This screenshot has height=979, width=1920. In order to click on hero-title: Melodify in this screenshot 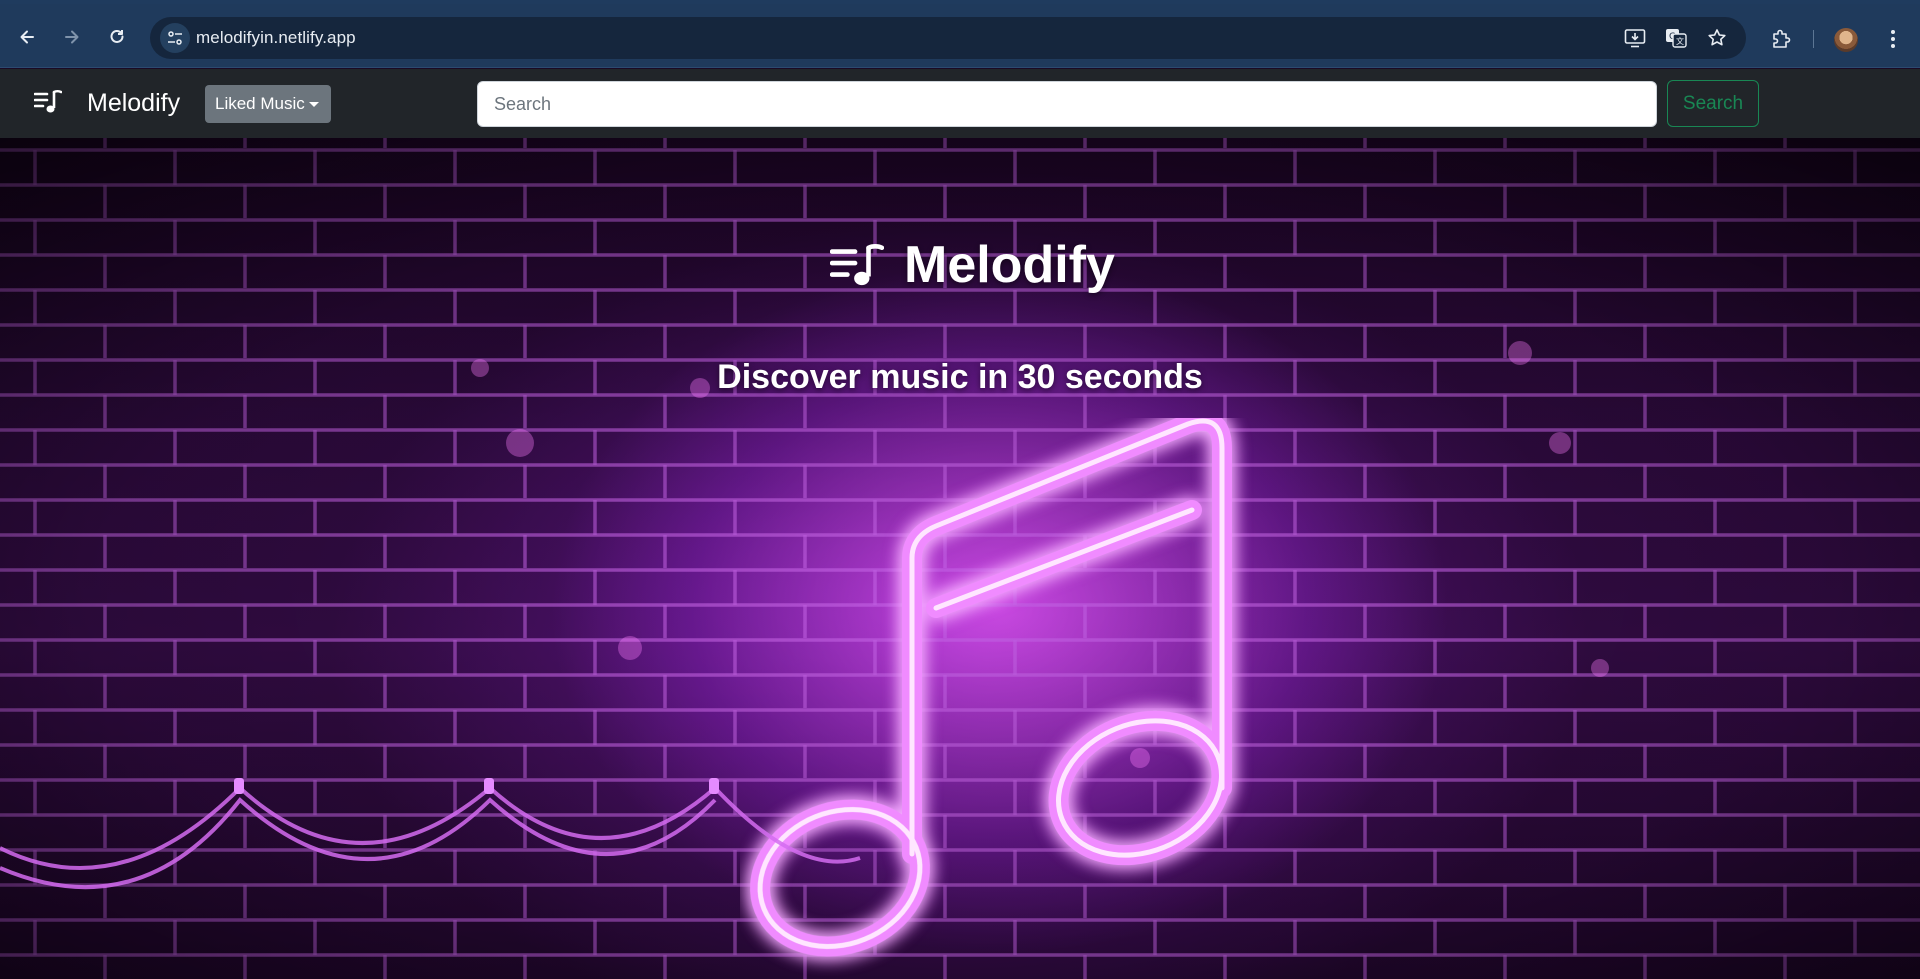, I will do `click(1009, 265)`.